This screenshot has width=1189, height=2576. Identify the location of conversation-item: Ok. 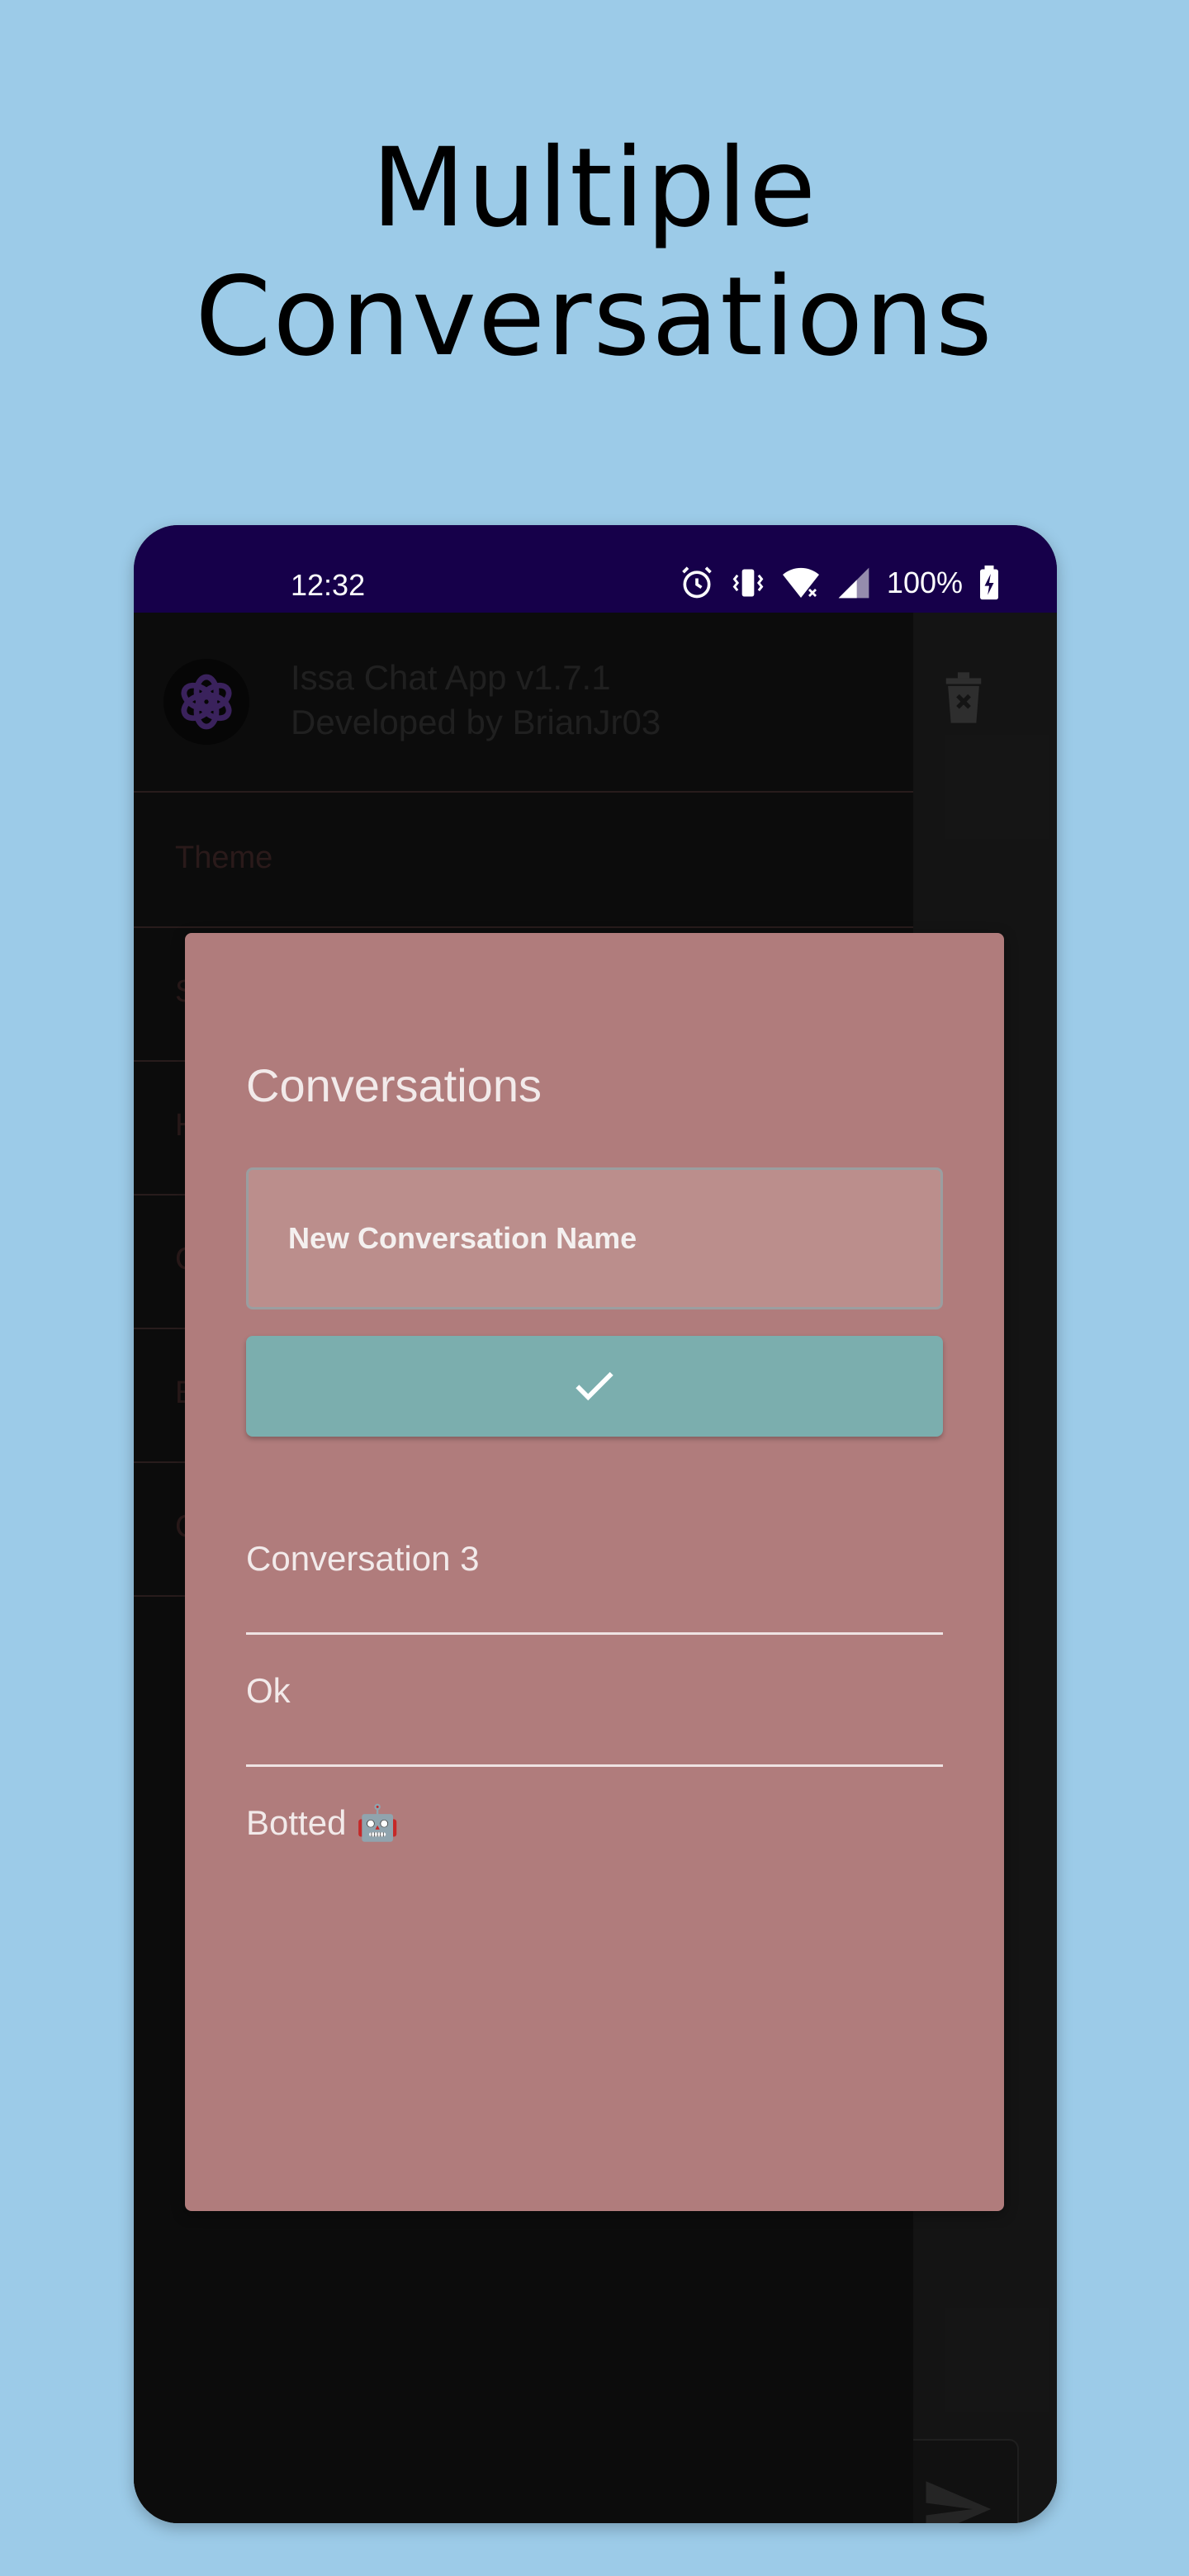
(594, 1701).